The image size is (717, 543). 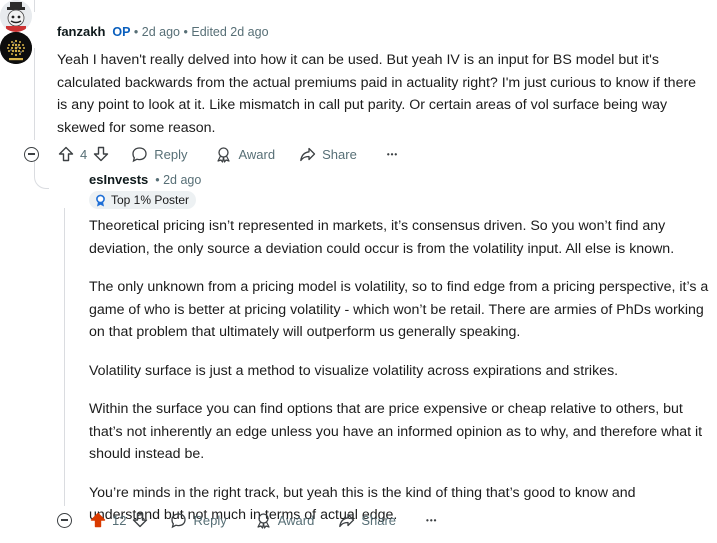 I want to click on user-flair: Top 1% Poster, so click(x=143, y=201).